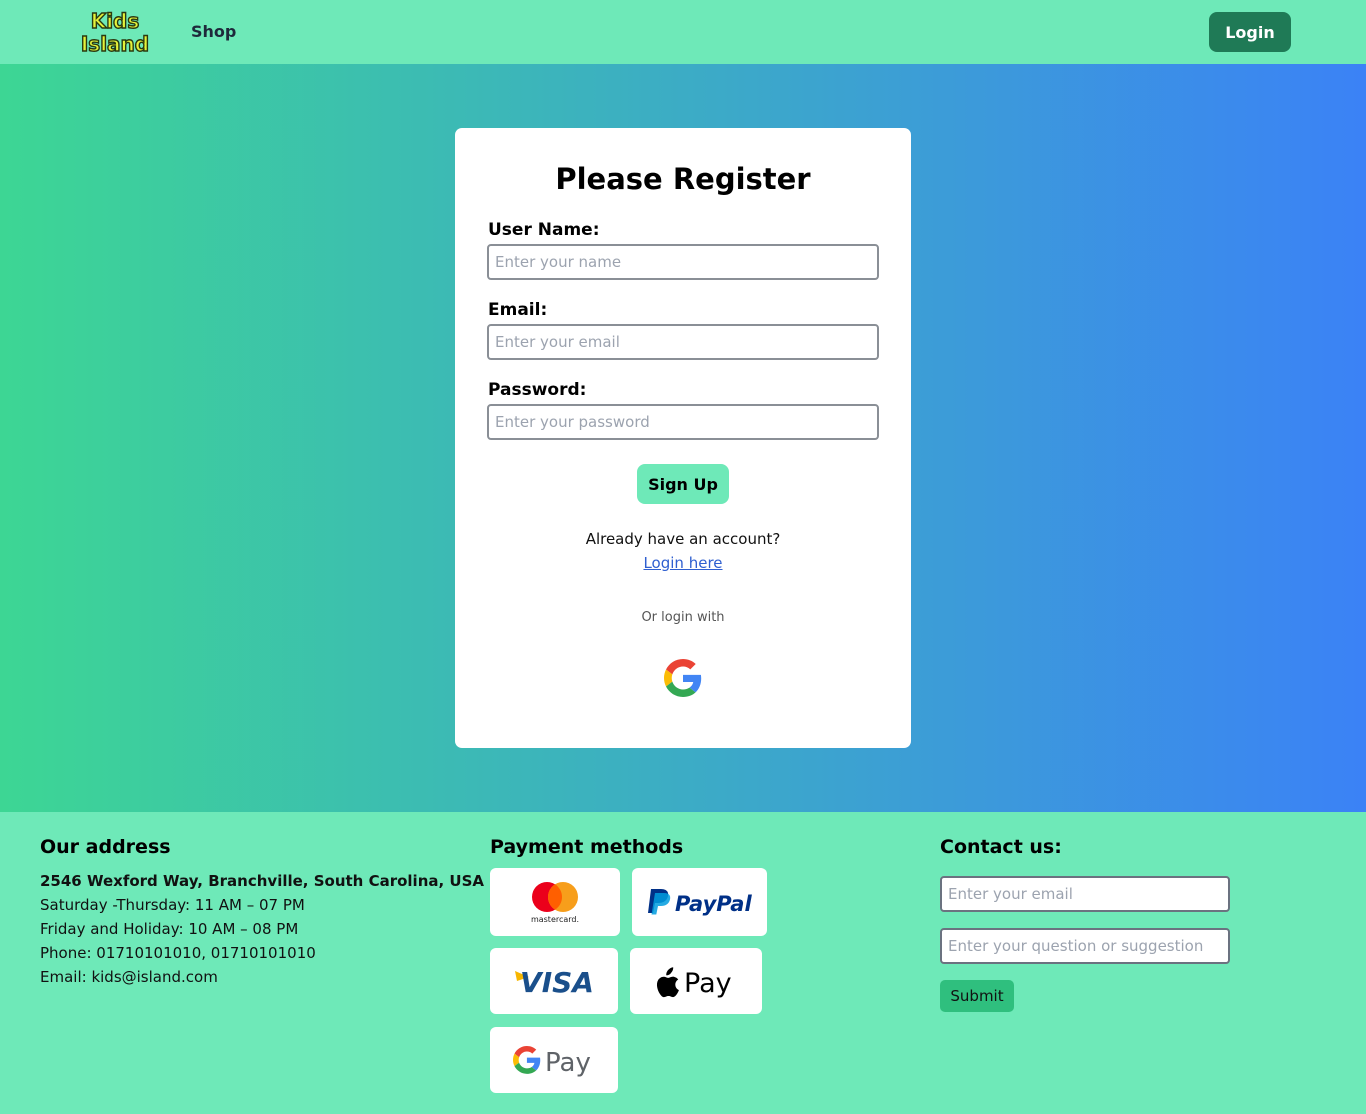 The image size is (1366, 1114). What do you see at coordinates (1250, 32) in the screenshot?
I see `nav-login-button: Login` at bounding box center [1250, 32].